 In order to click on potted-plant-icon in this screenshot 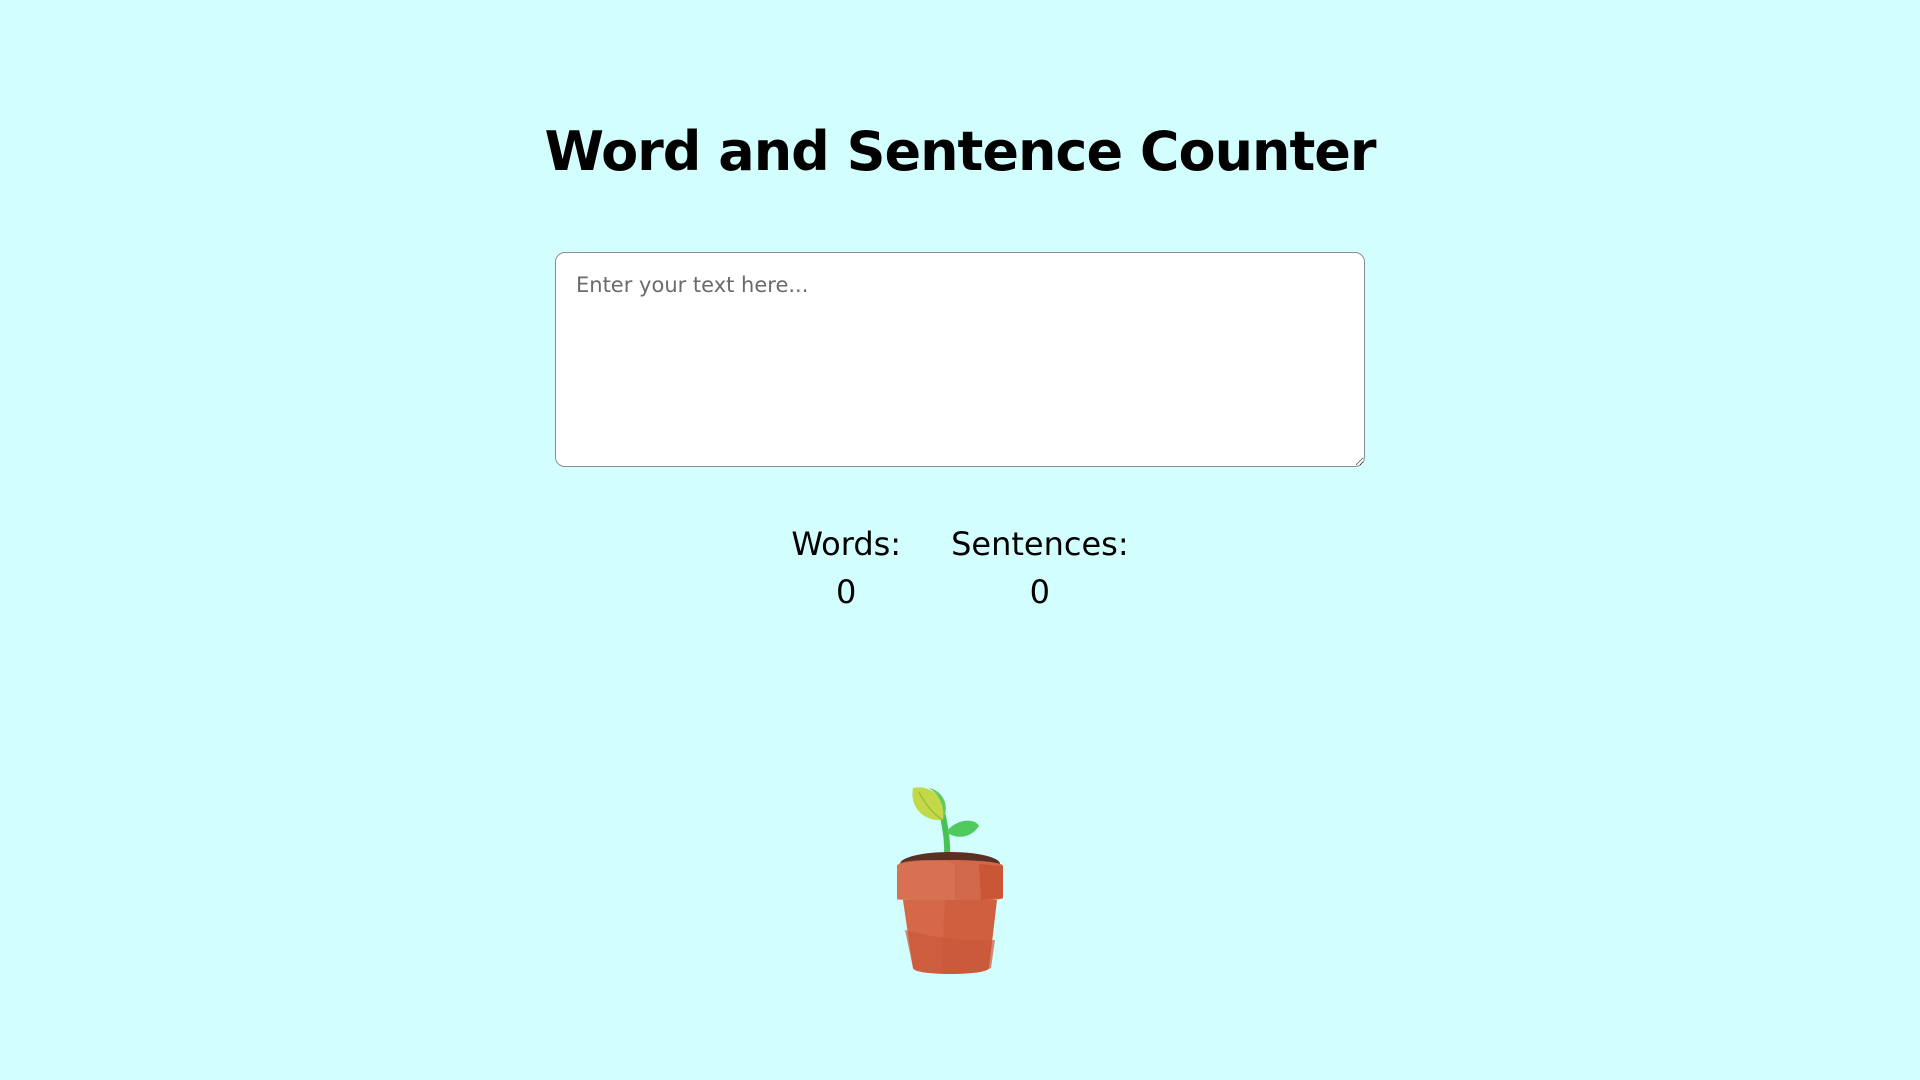, I will do `click(955, 880)`.